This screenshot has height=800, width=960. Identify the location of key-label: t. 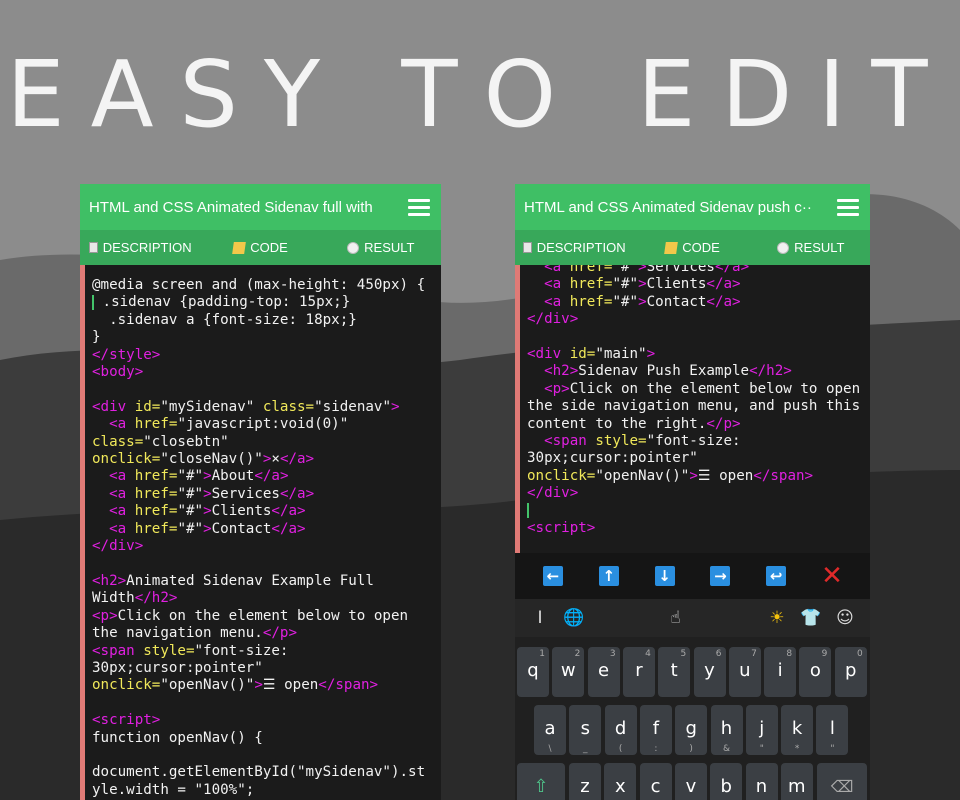
(674, 670).